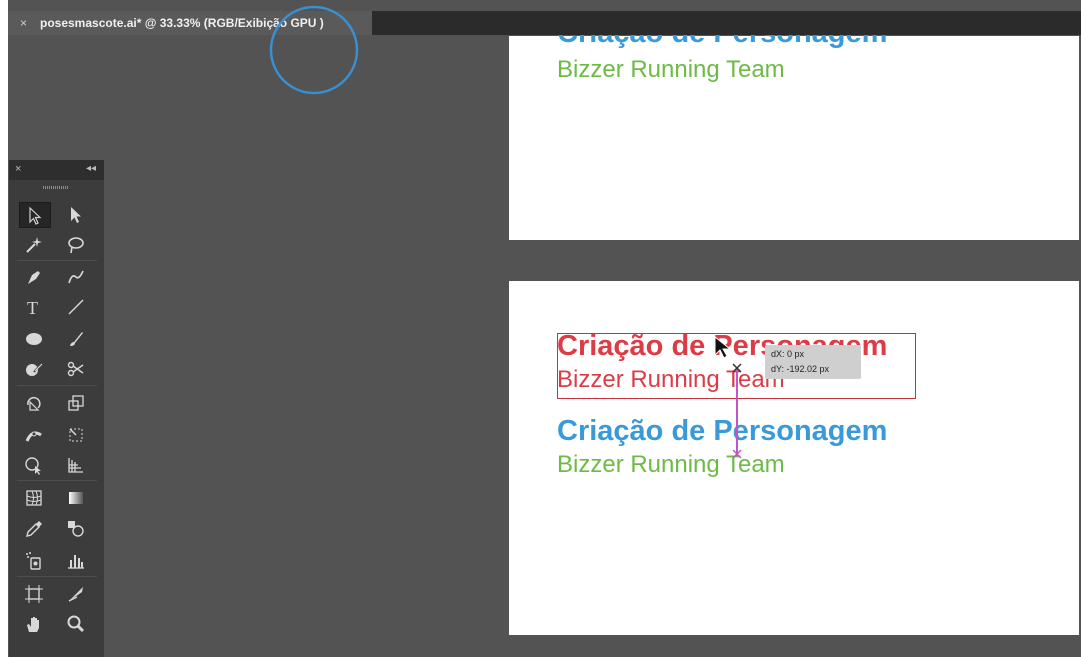  Describe the element at coordinates (813, 362) in the screenshot. I see `move-offset-tooltip: dX: 0 px dY: -192.02 px` at that location.